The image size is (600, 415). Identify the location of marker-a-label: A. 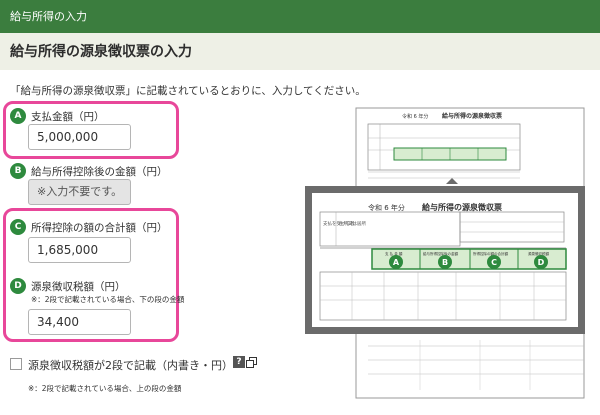
(396, 262).